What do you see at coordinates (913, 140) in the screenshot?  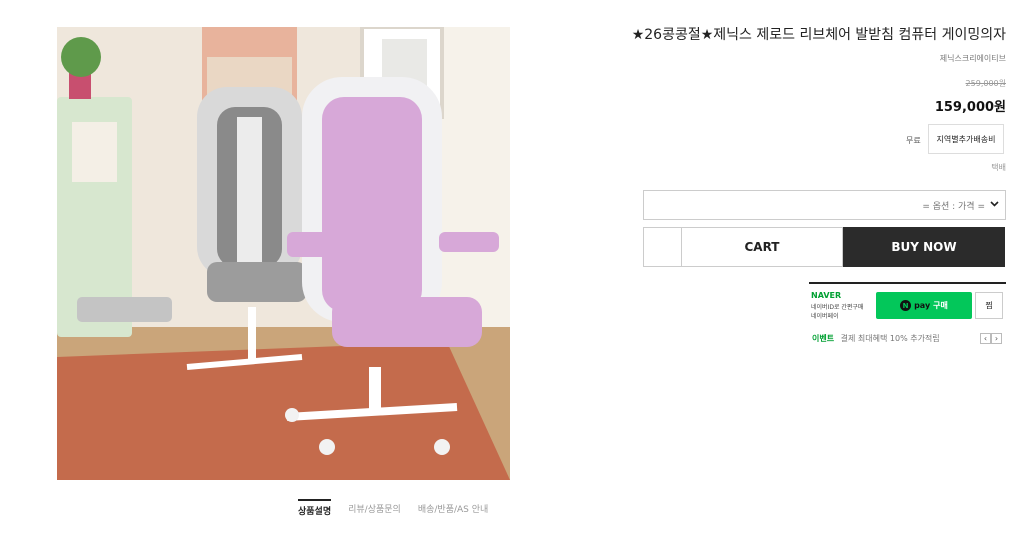 I see `shipping-fee: 무료` at bounding box center [913, 140].